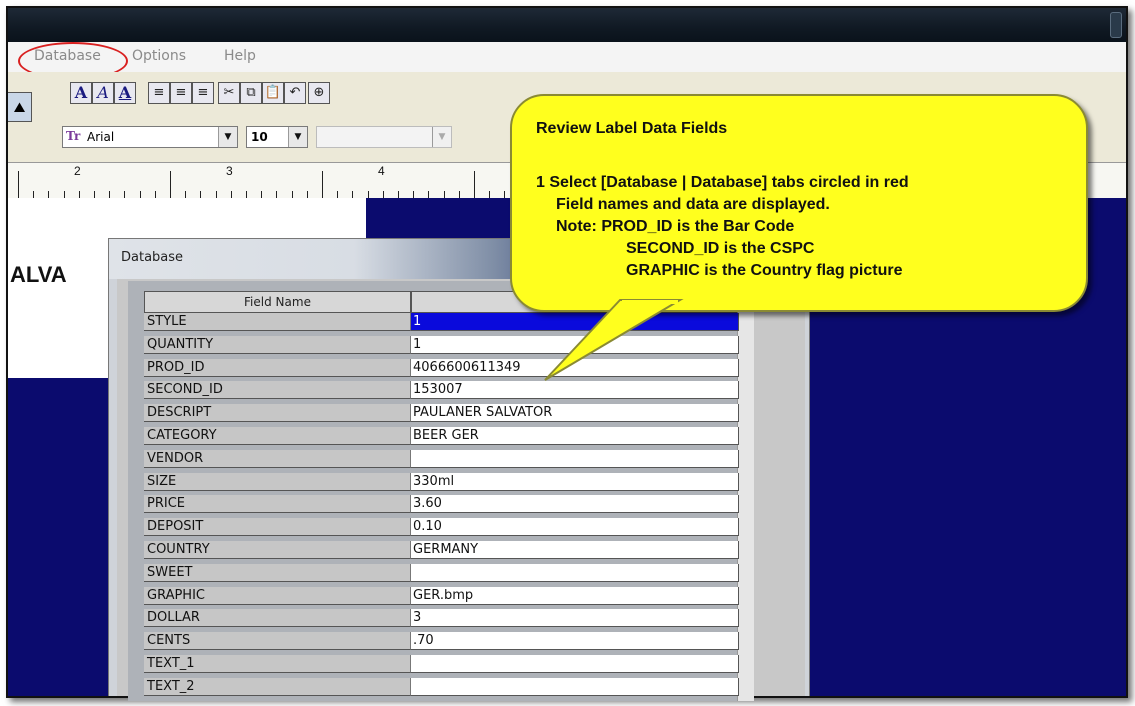 Image resolution: width=1135 pixels, height=706 pixels. I want to click on table-row: PRICE 3.60, so click(441, 504).